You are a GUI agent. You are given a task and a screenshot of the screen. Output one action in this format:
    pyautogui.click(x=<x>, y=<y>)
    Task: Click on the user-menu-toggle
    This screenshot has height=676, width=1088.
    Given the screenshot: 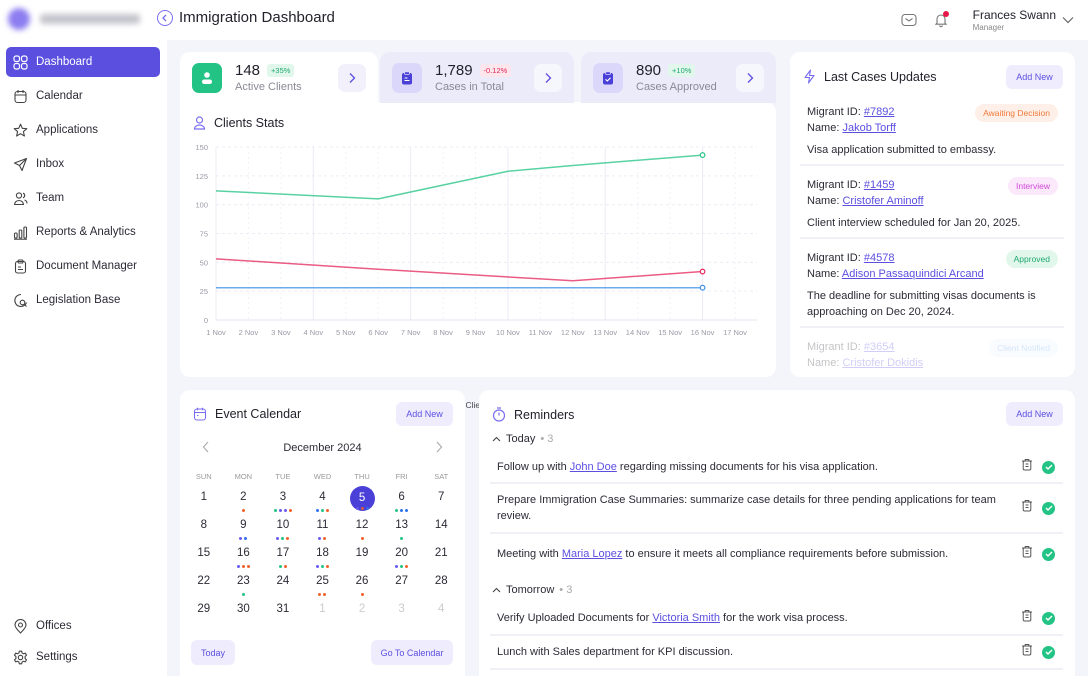 What is the action you would take?
    pyautogui.click(x=1068, y=20)
    